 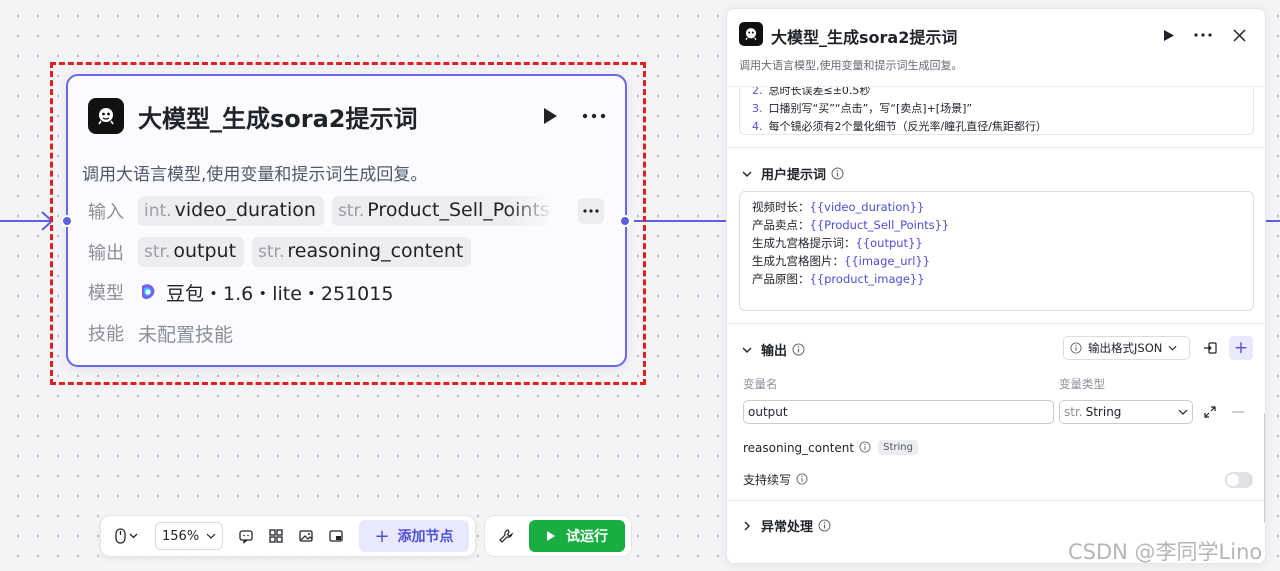 What do you see at coordinates (760, 384) in the screenshot?
I see `col-var-name: 变量名` at bounding box center [760, 384].